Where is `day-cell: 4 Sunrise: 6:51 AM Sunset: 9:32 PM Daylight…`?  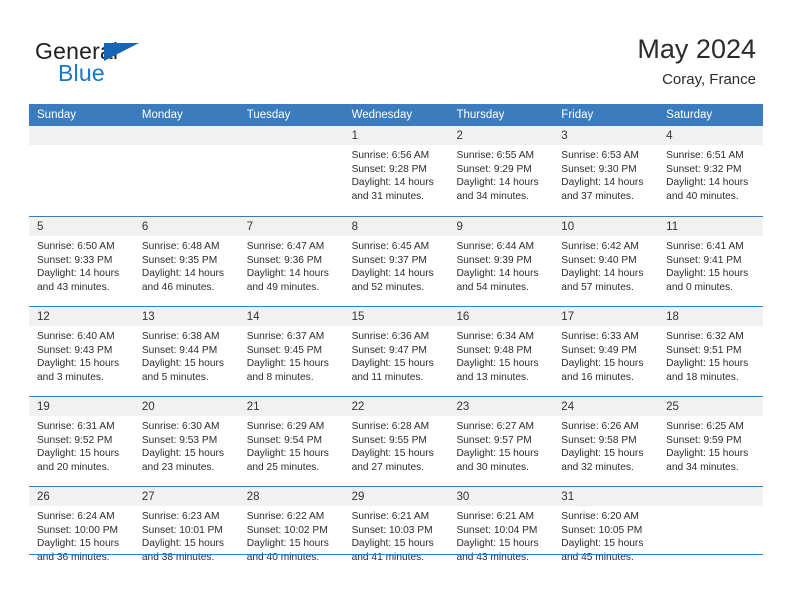
day-cell: 4 Sunrise: 6:51 AM Sunset: 9:32 PM Daylight… is located at coordinates (711, 171).